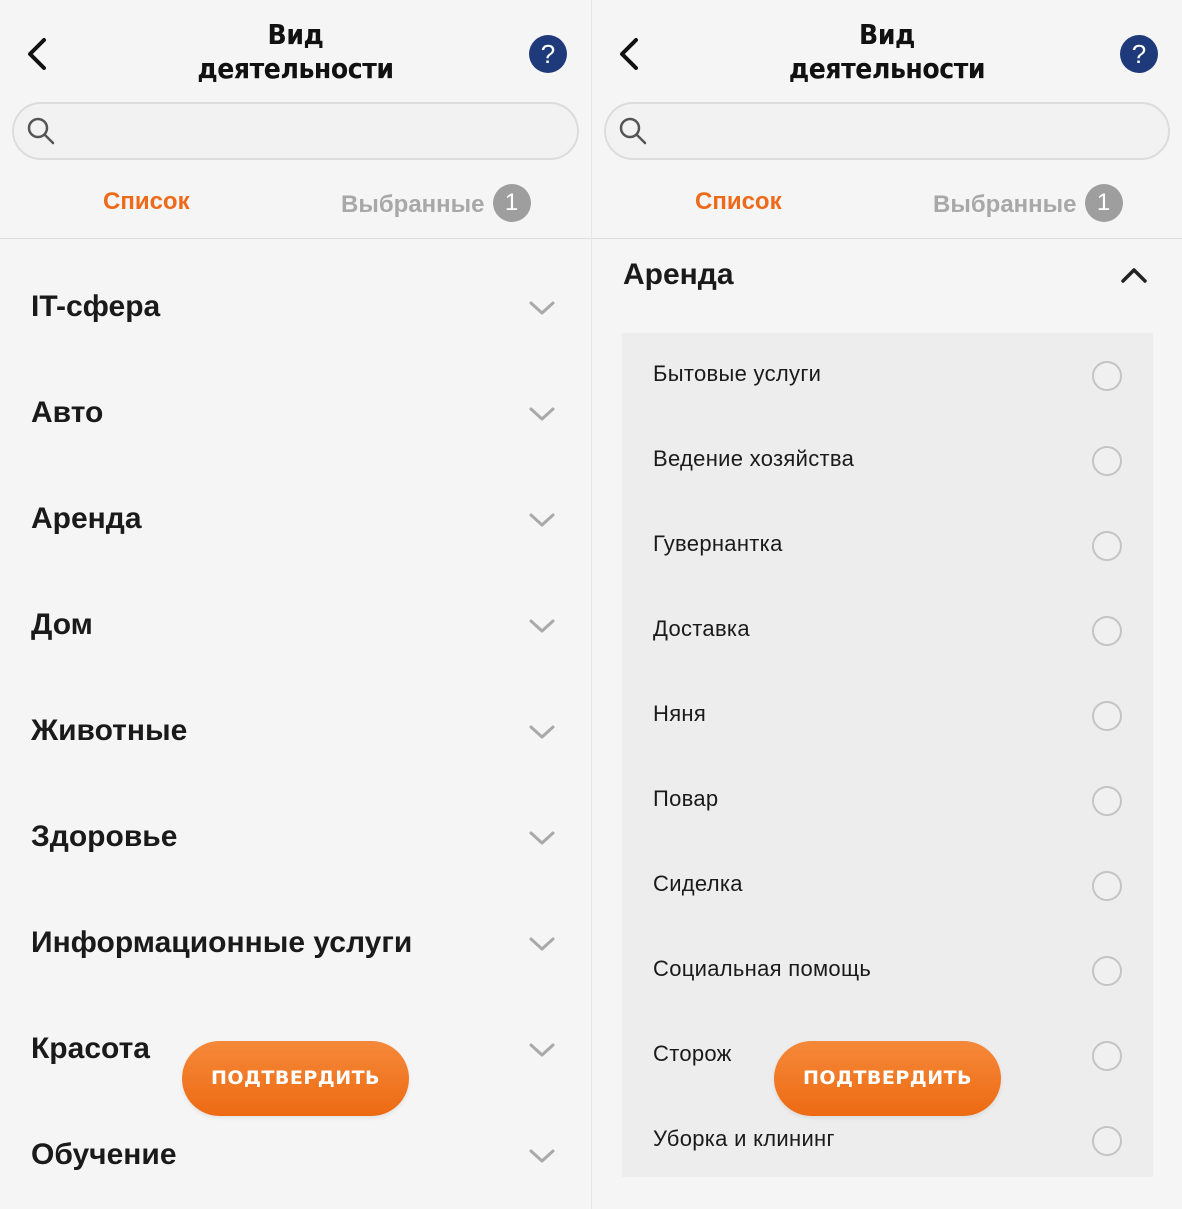 The width and height of the screenshot is (1182, 1209). What do you see at coordinates (295, 733) in the screenshot?
I see `category-item: Животные` at bounding box center [295, 733].